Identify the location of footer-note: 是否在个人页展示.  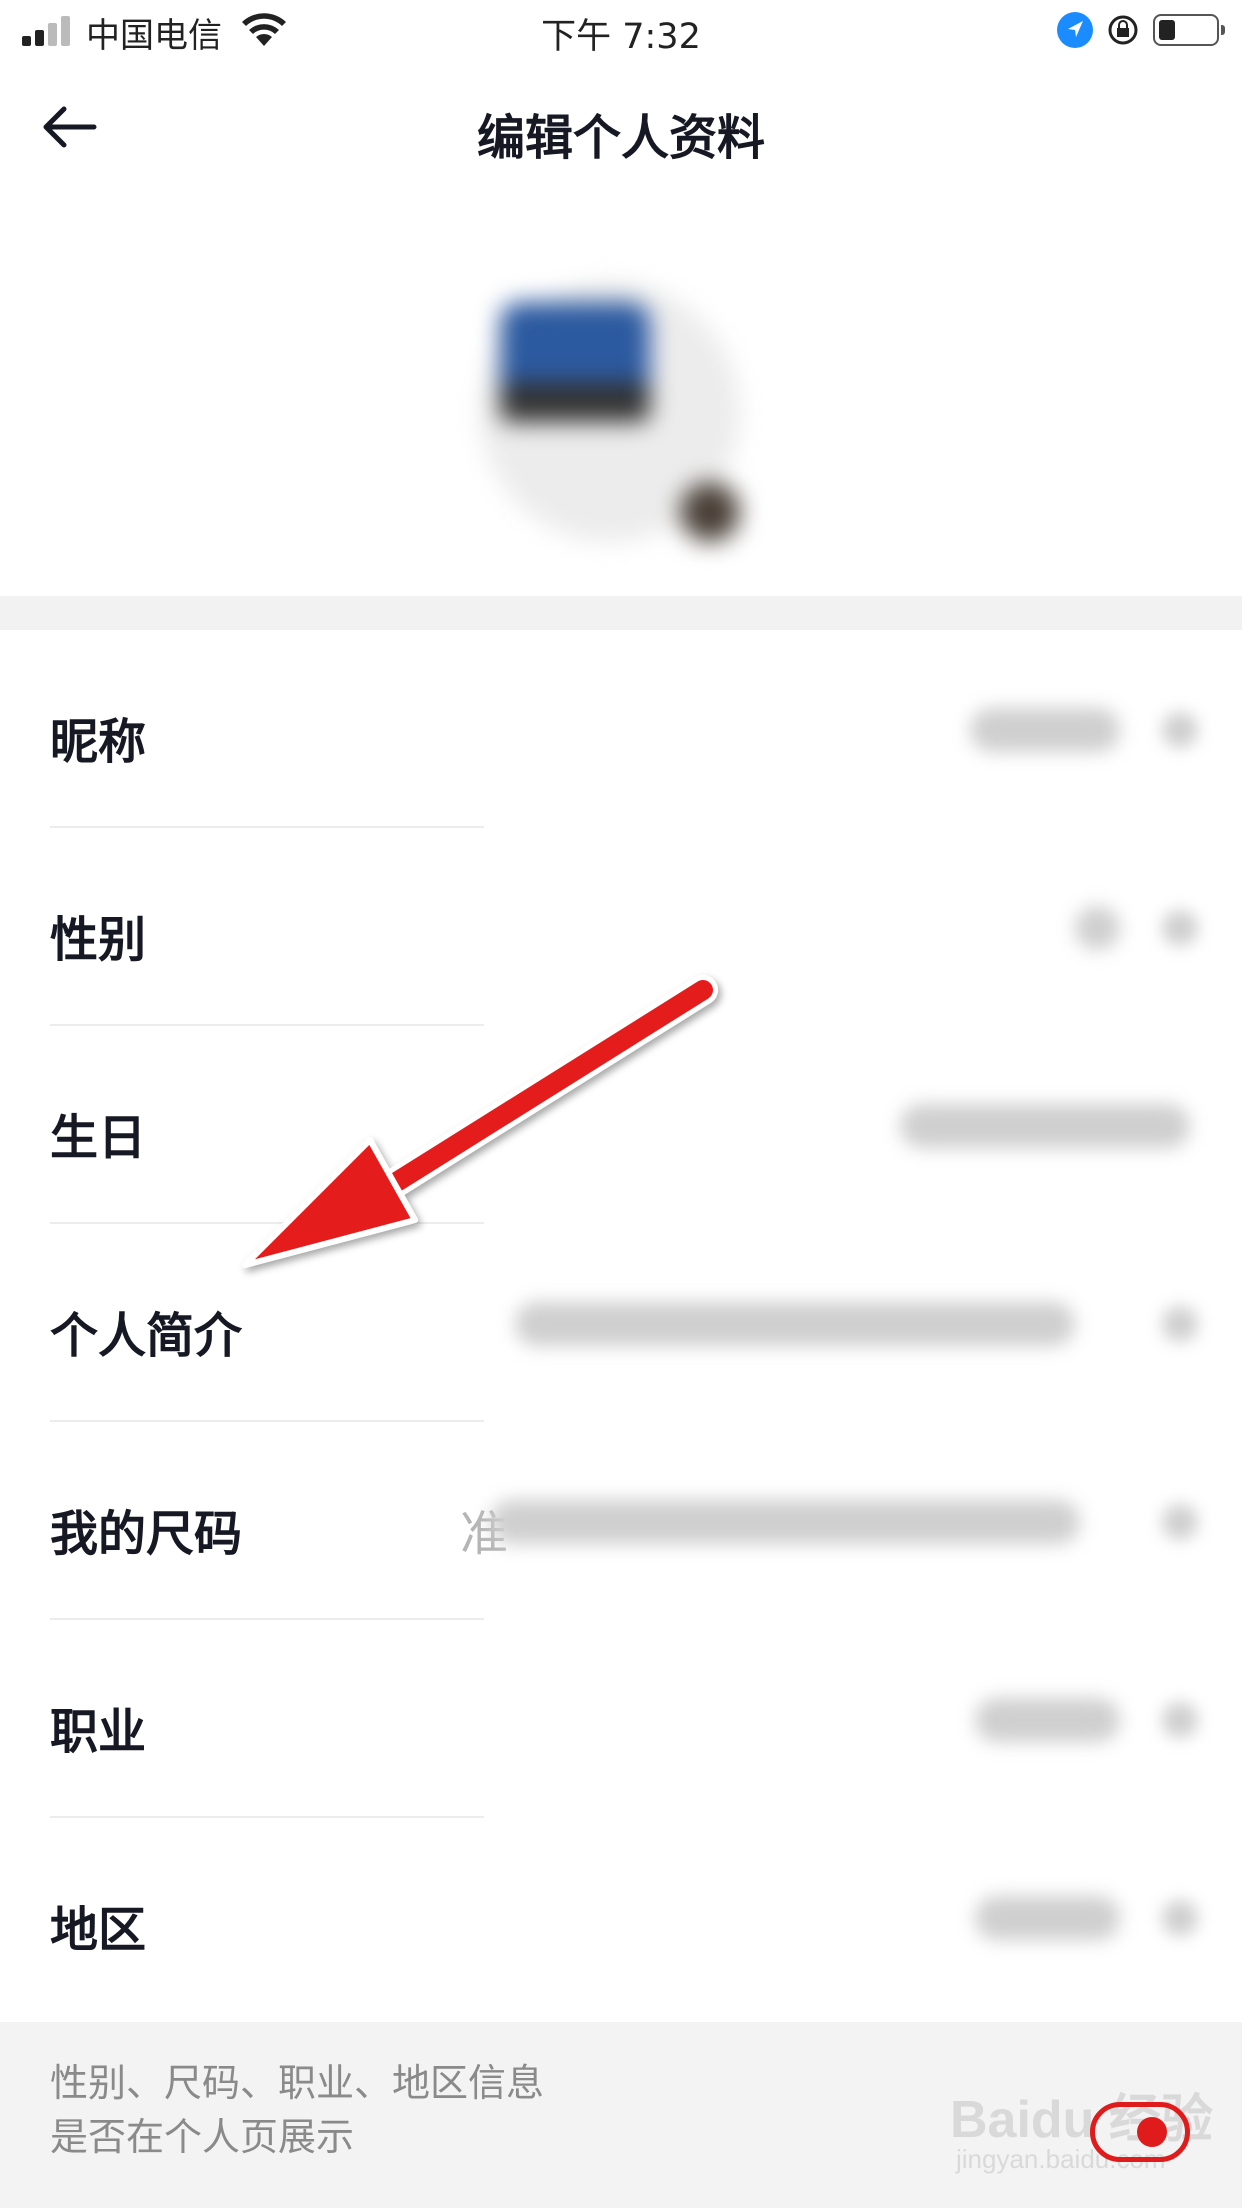
(202, 2137).